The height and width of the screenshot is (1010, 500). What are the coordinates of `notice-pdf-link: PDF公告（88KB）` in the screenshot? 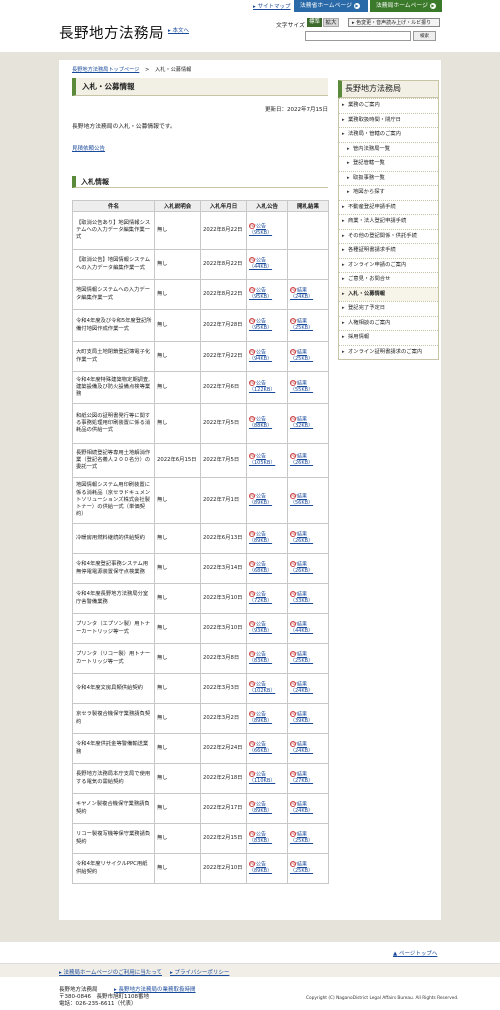 It's located at (267, 423).